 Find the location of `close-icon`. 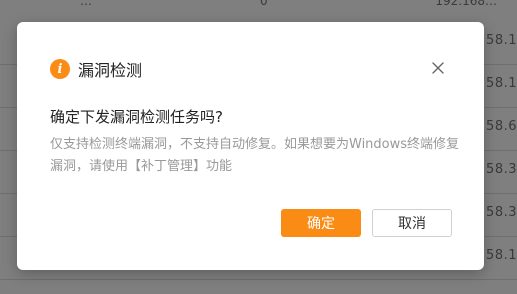

close-icon is located at coordinates (438, 68).